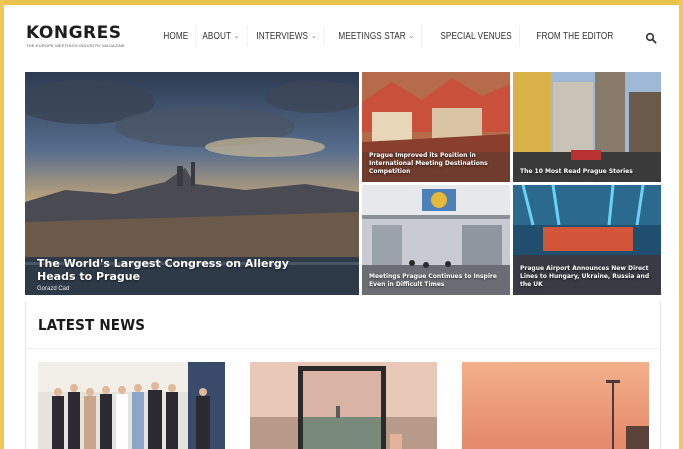 The image size is (683, 449). Describe the element at coordinates (372, 36) in the screenshot. I see `nav-label: MEETINGS STAR` at that location.